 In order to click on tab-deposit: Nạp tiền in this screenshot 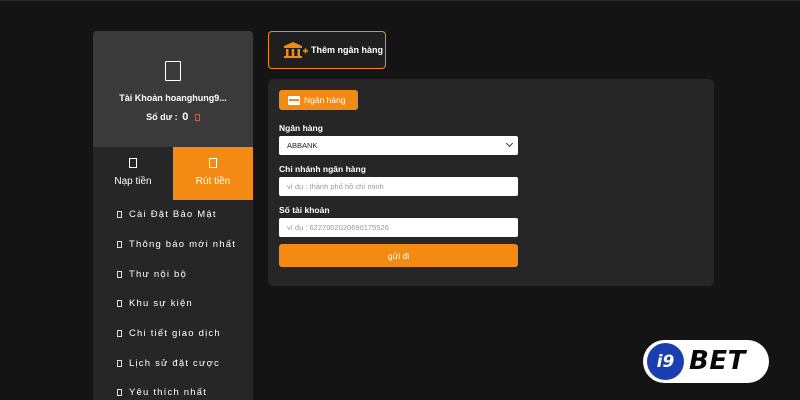, I will do `click(133, 173)`.